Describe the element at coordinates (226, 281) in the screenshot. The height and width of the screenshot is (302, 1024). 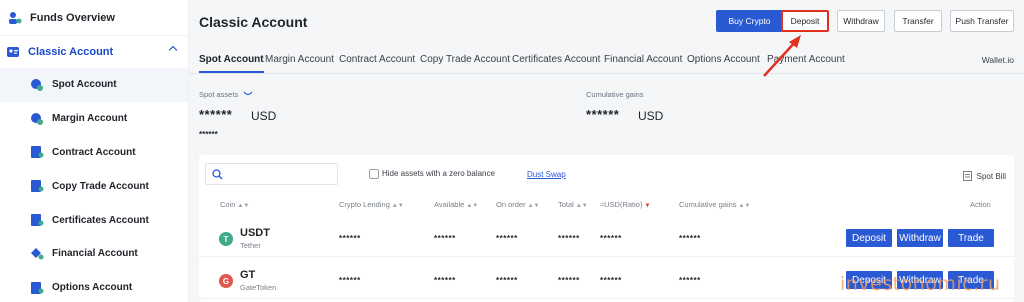
I see `gt-icon: G` at that location.